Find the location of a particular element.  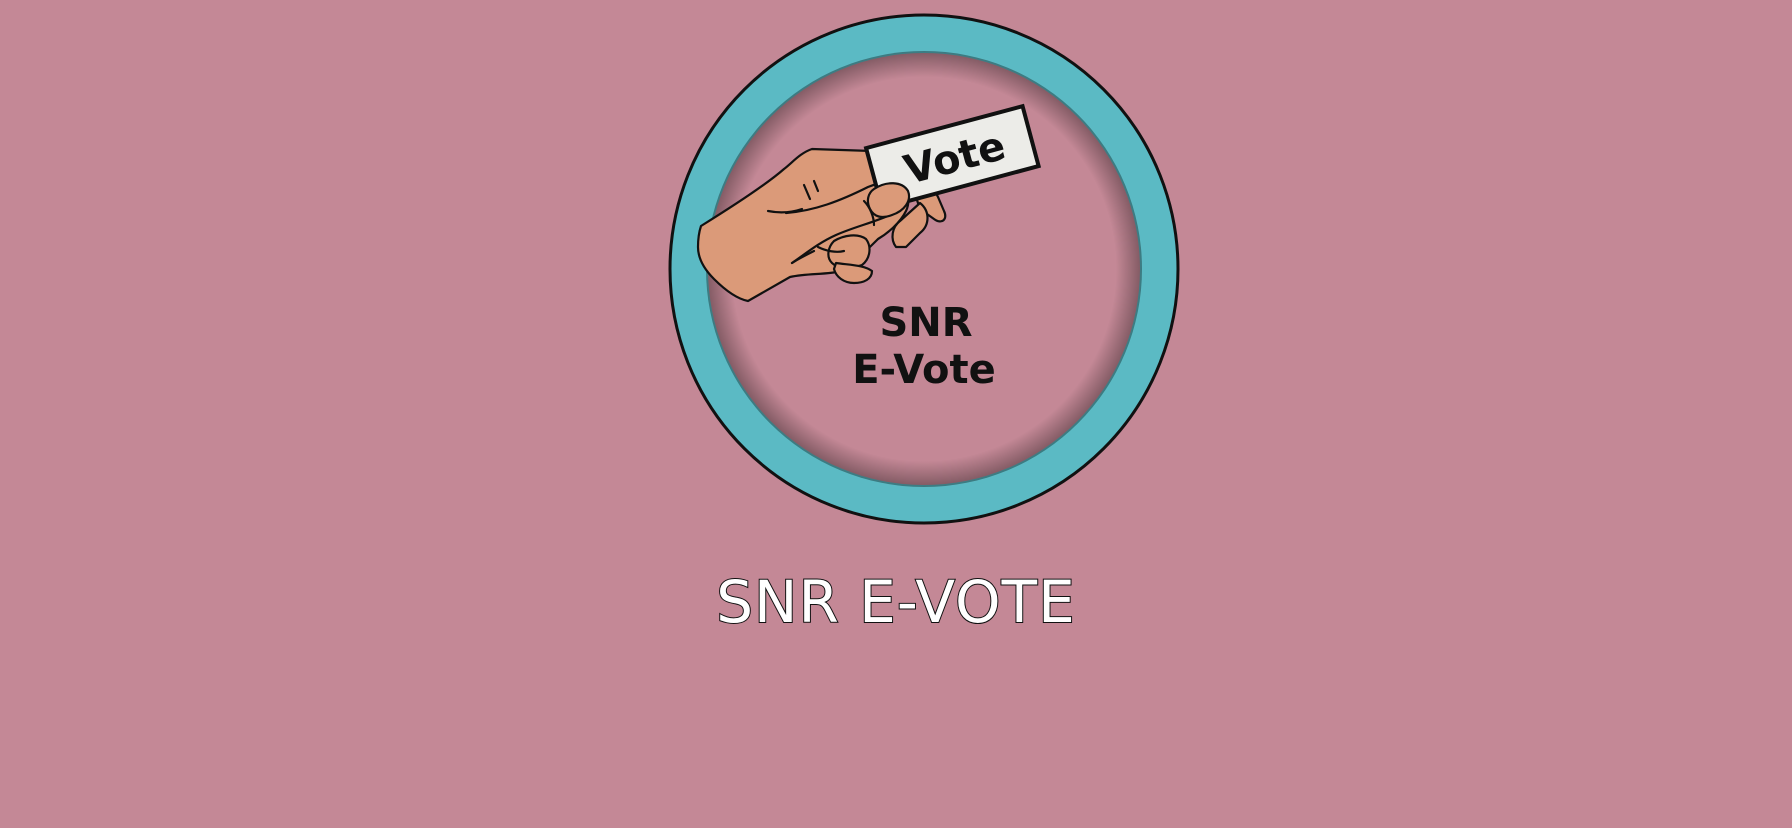

logo-brand-line2: E-Vote is located at coordinates (924, 370).